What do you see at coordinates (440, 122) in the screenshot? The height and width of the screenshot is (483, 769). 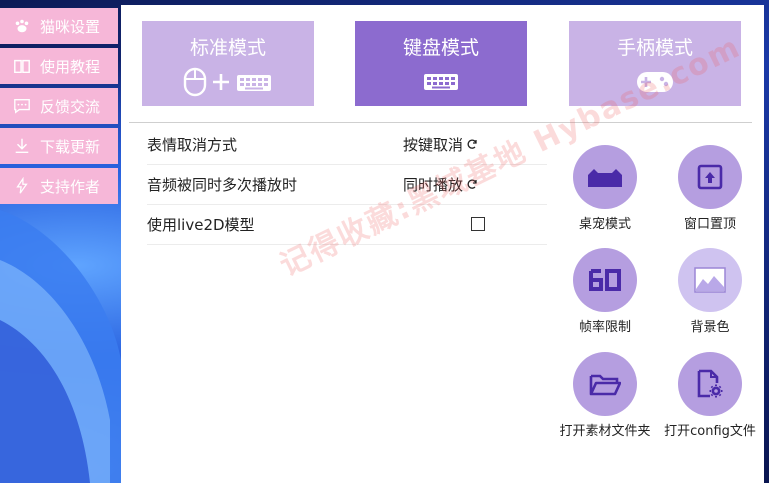 I see `divider` at bounding box center [440, 122].